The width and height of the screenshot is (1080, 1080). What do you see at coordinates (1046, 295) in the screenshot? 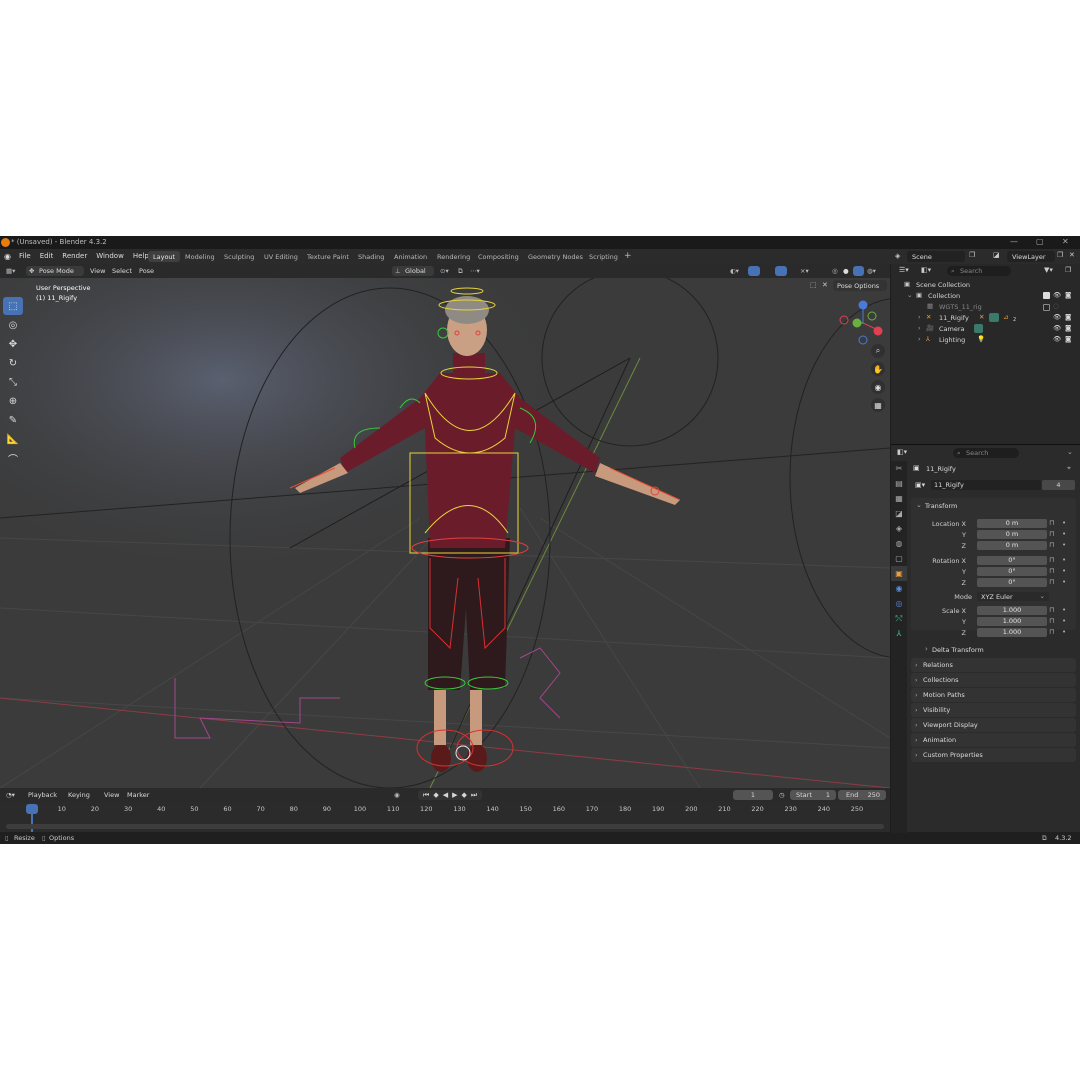
I see `collection-checkbox` at bounding box center [1046, 295].